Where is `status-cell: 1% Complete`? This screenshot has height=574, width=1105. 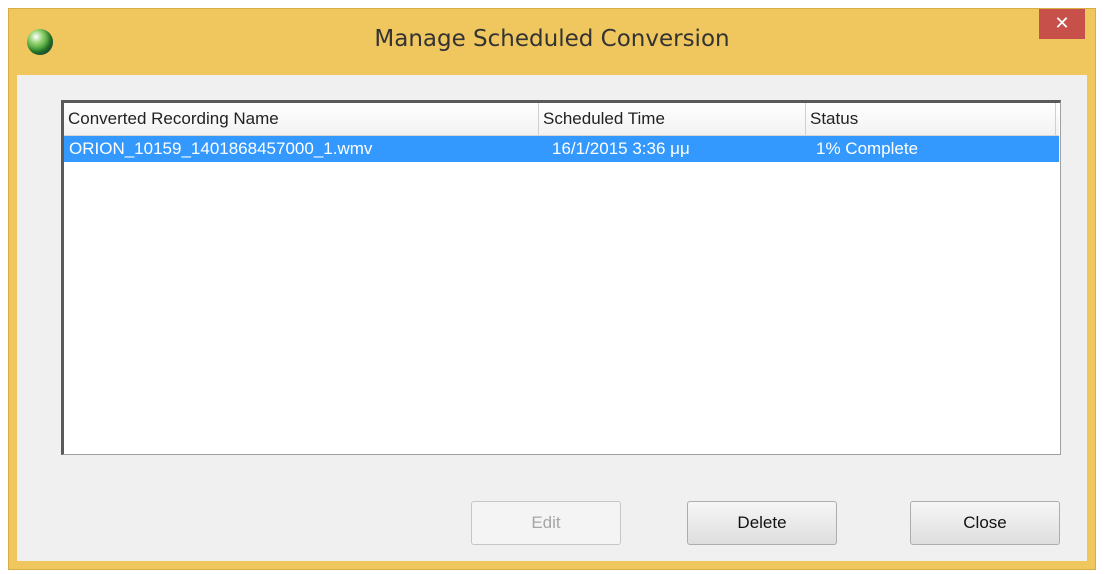
status-cell: 1% Complete is located at coordinates (867, 148).